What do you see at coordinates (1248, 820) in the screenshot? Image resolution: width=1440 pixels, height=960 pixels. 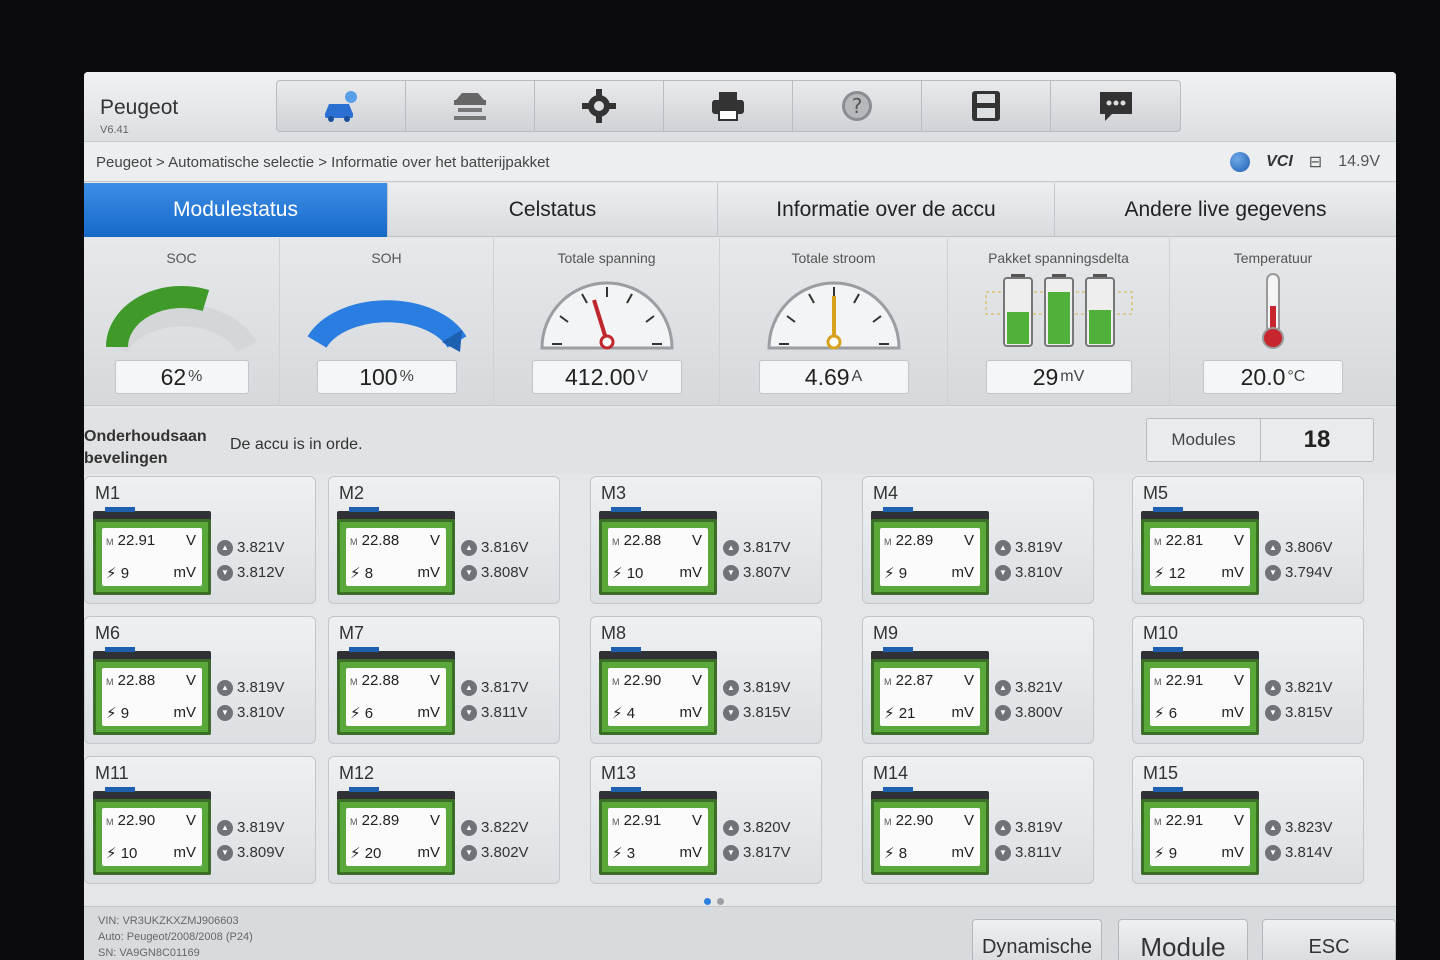 I see `module-card: M15 M 22.91 V ⚡ 9 mV ▲ 3.823V ▼ 3.814V` at bounding box center [1248, 820].